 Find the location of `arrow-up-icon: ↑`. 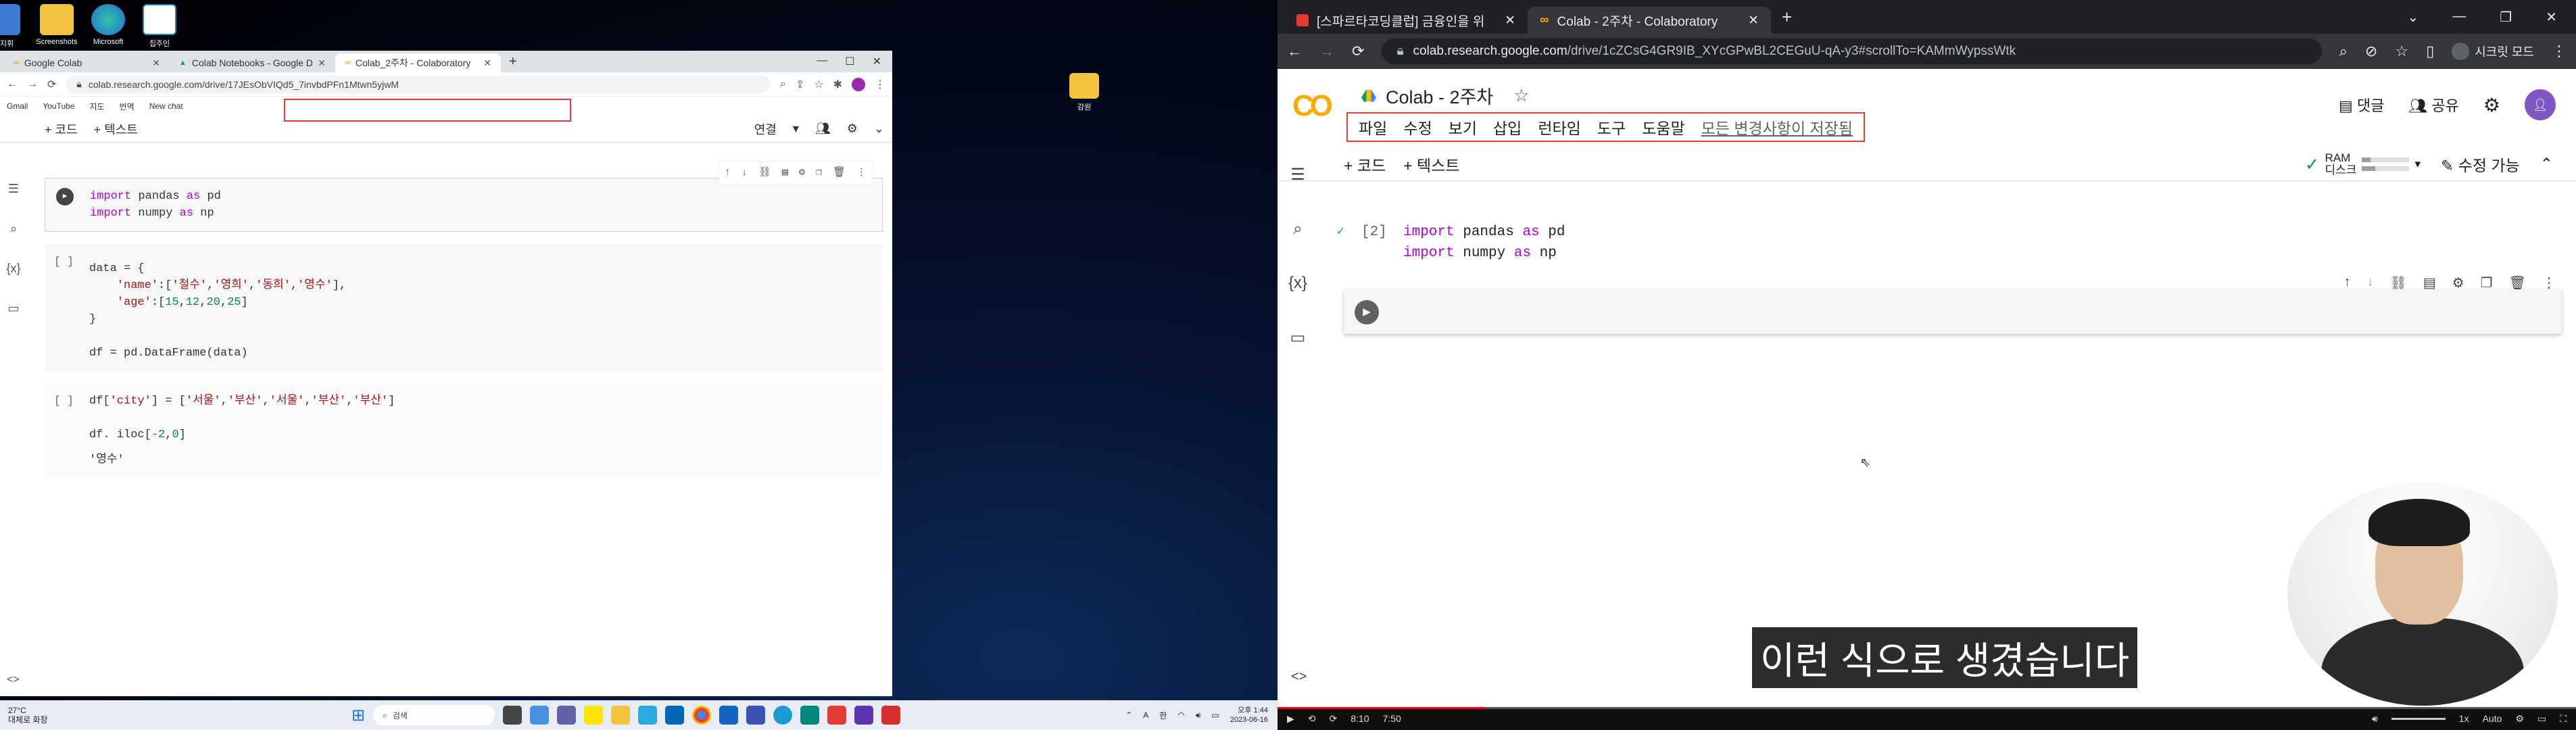

arrow-up-icon: ↑ is located at coordinates (728, 172).